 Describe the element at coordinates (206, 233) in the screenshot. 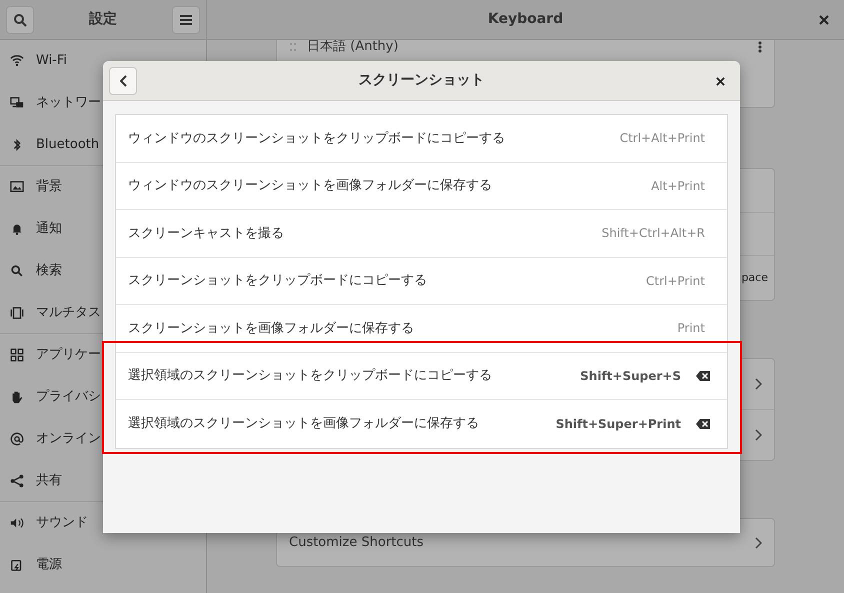

I see `shortcut-label: スクリーンキャストを撮る` at that location.